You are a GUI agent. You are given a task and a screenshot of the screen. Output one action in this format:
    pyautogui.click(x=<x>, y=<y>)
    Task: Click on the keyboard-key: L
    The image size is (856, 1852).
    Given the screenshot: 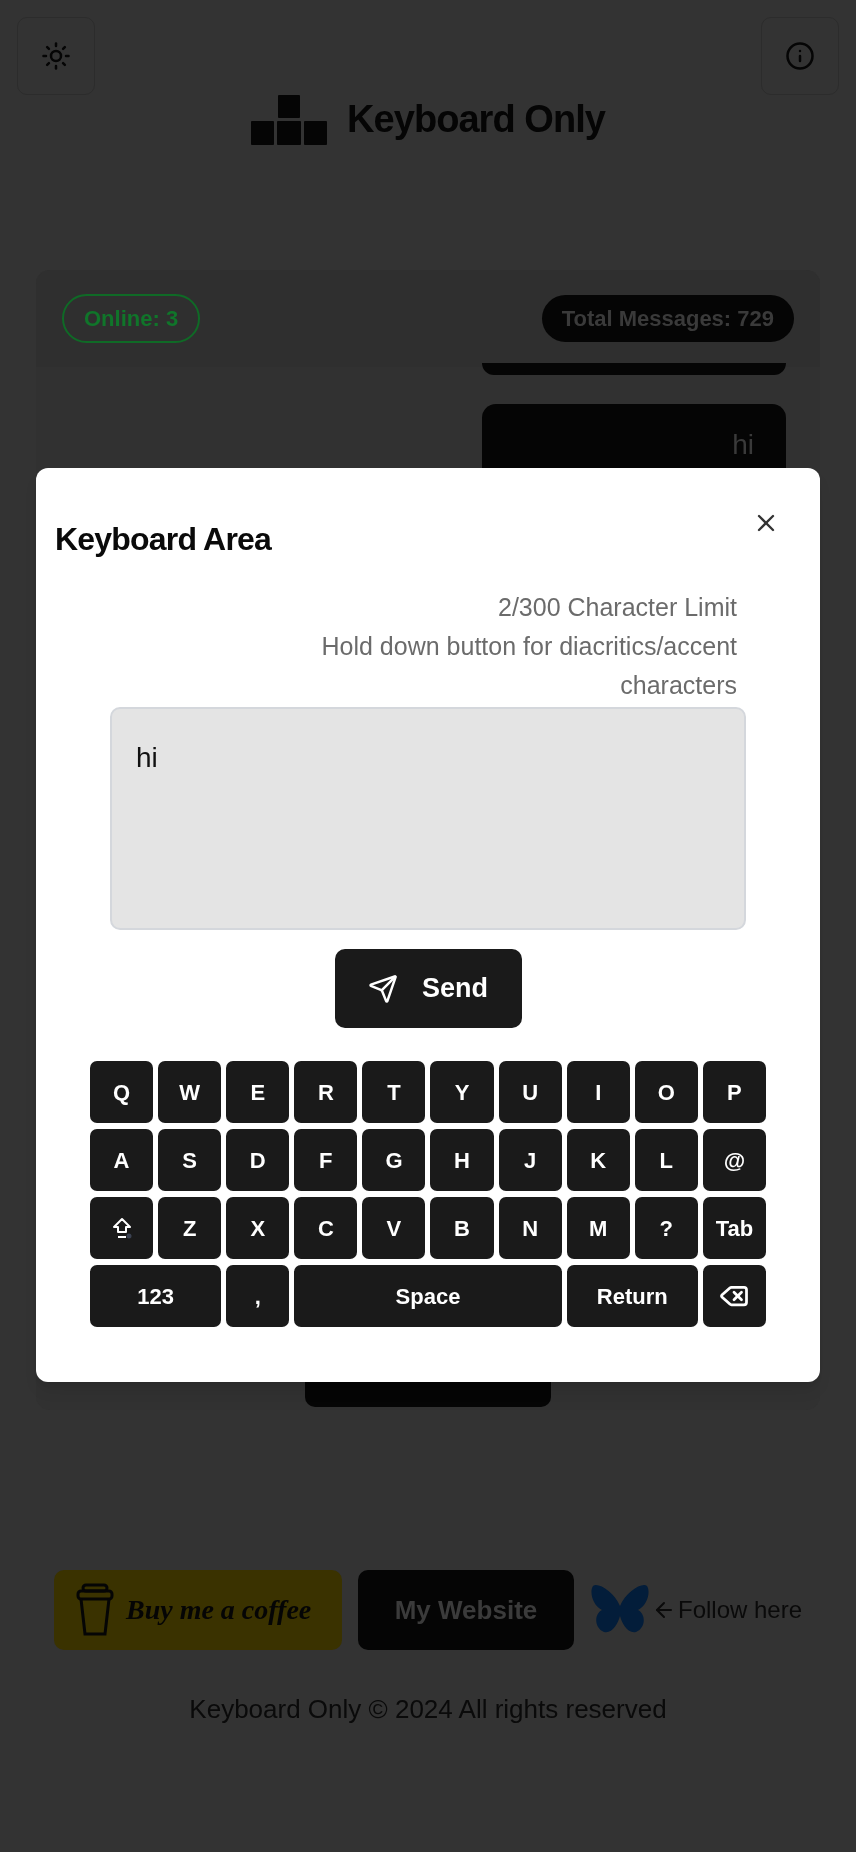 What is the action you would take?
    pyautogui.click(x=666, y=1160)
    